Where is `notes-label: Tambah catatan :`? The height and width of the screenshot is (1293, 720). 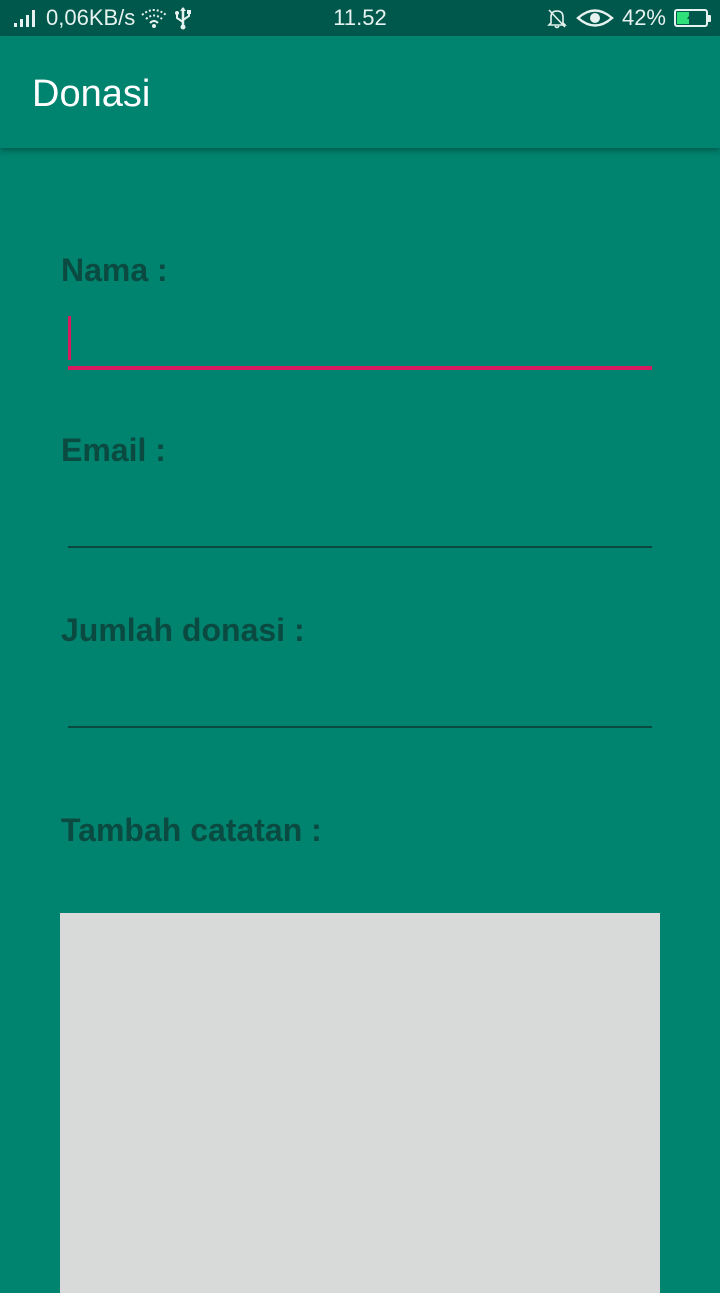 notes-label: Tambah catatan : is located at coordinates (191, 830).